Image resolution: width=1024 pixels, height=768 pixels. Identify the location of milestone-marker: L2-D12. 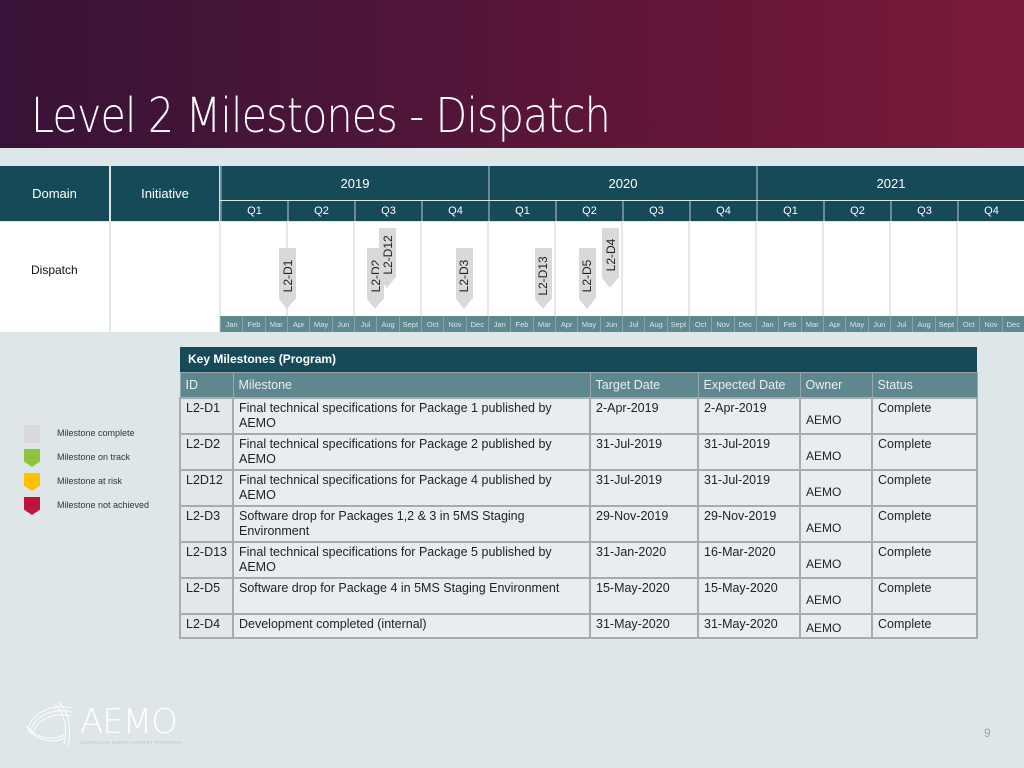
(388, 258).